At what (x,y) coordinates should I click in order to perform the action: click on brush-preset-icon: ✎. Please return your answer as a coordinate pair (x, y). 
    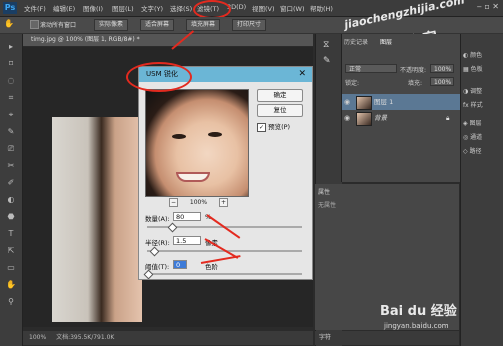
    Looking at the image, I should click on (327, 61).